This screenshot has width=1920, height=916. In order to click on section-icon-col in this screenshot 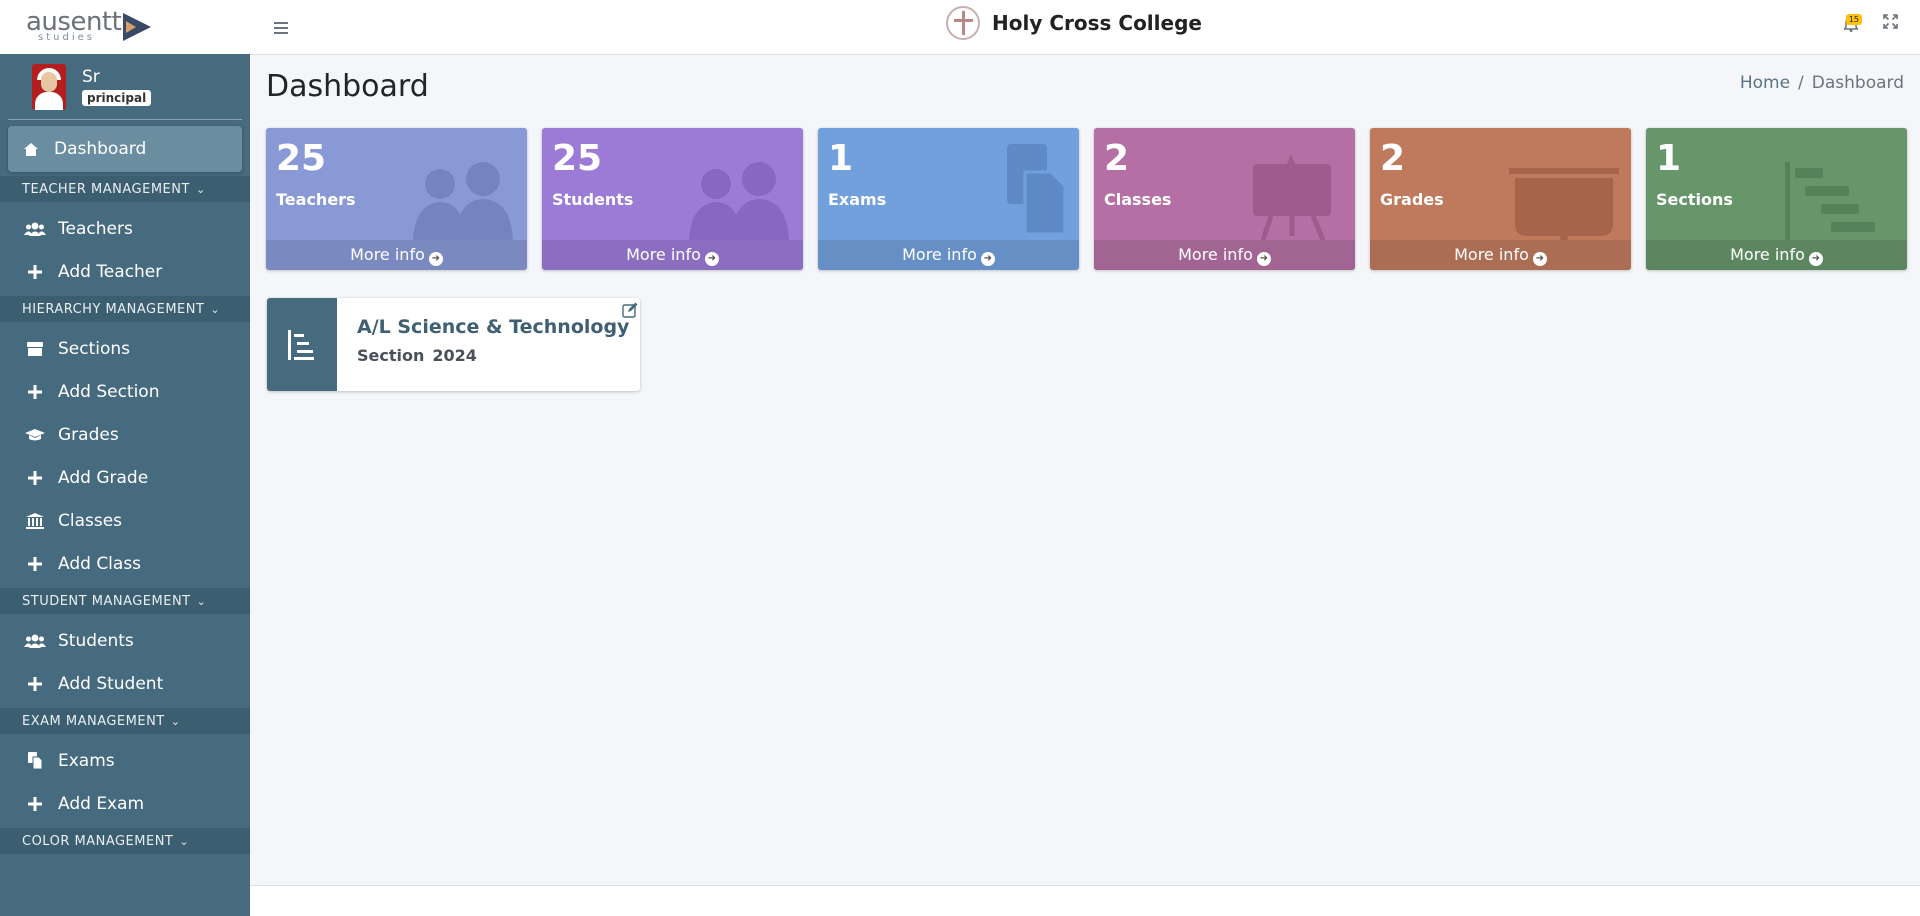, I will do `click(302, 344)`.